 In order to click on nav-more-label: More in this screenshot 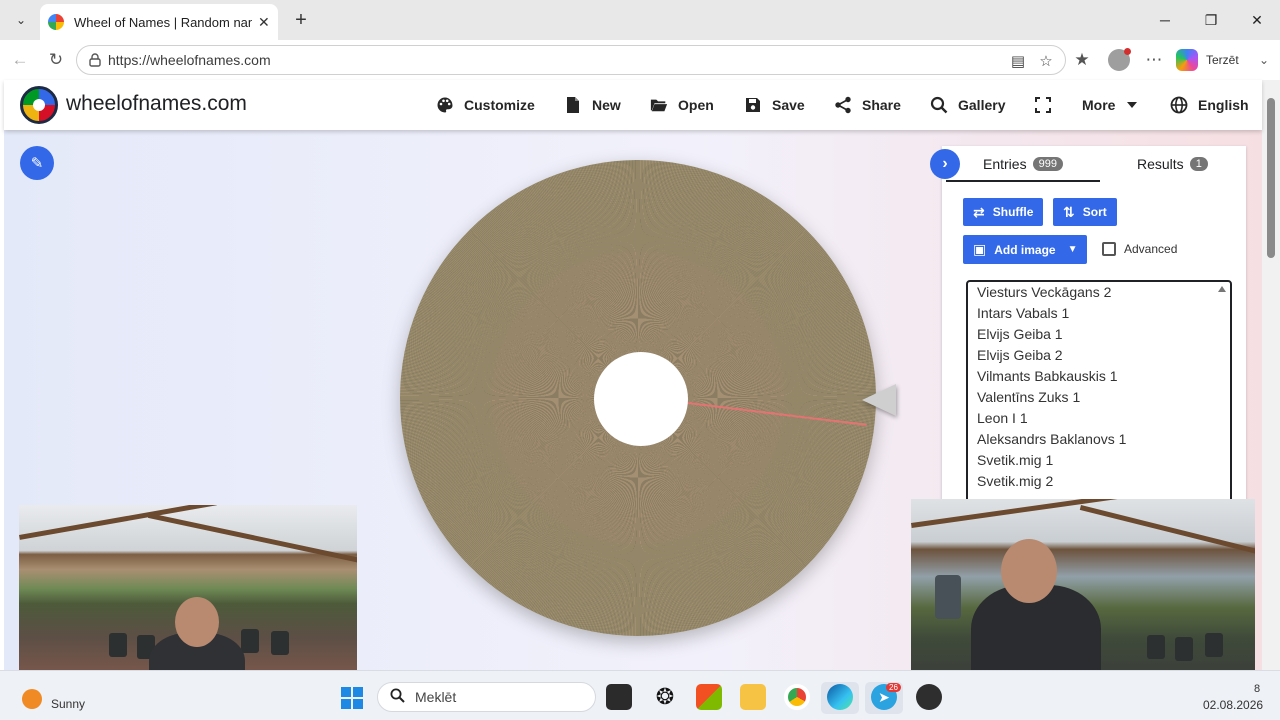, I will do `click(1099, 105)`.